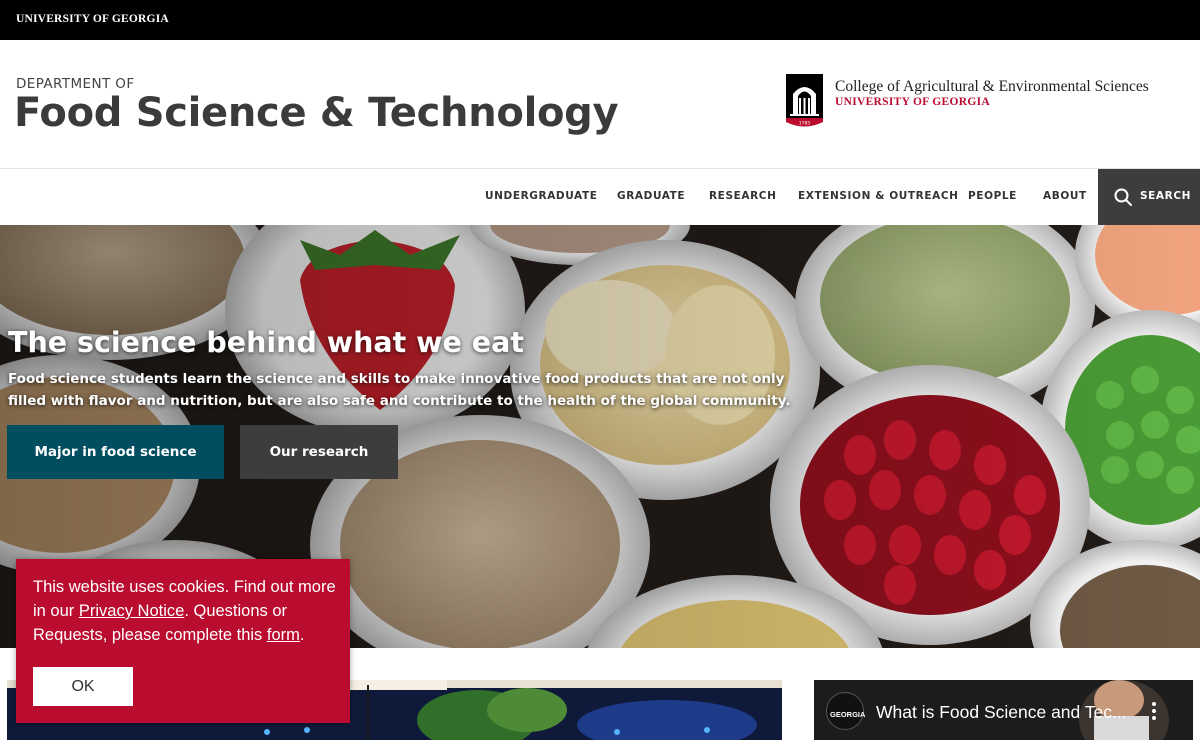 The height and width of the screenshot is (740, 1200). What do you see at coordinates (878, 196) in the screenshot?
I see `nav-extension-outreach: EXTENSION & OUTREACH` at bounding box center [878, 196].